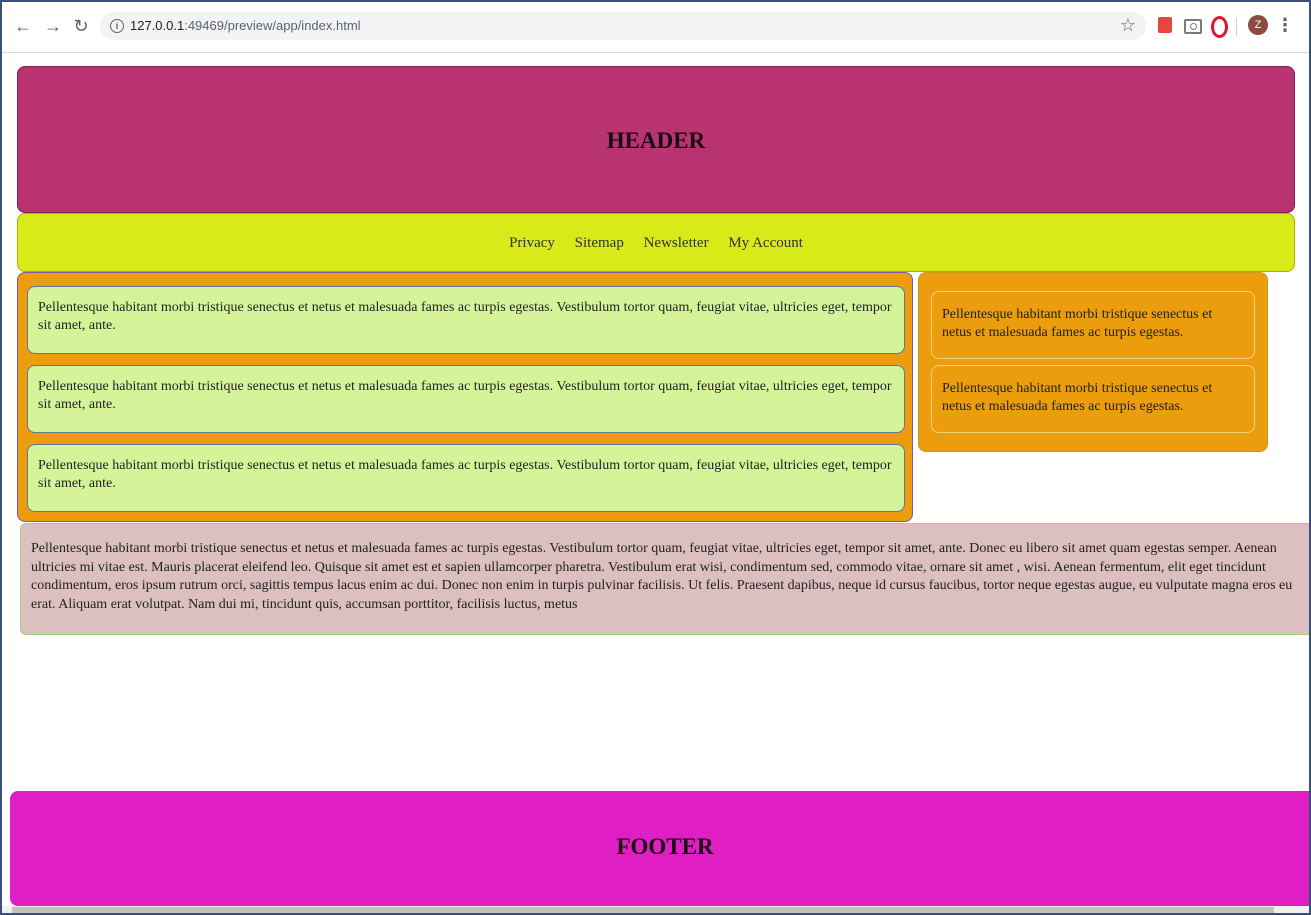  Describe the element at coordinates (1192, 25) in the screenshot. I see `camera-icon` at that location.